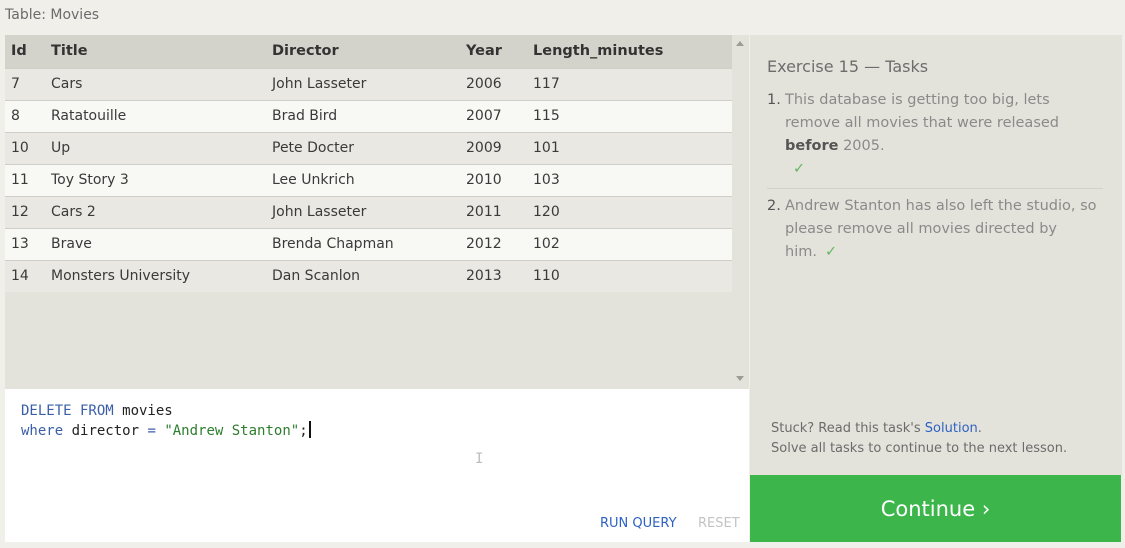  Describe the element at coordinates (105, 431) in the screenshot. I see `sql-column-name: director` at that location.